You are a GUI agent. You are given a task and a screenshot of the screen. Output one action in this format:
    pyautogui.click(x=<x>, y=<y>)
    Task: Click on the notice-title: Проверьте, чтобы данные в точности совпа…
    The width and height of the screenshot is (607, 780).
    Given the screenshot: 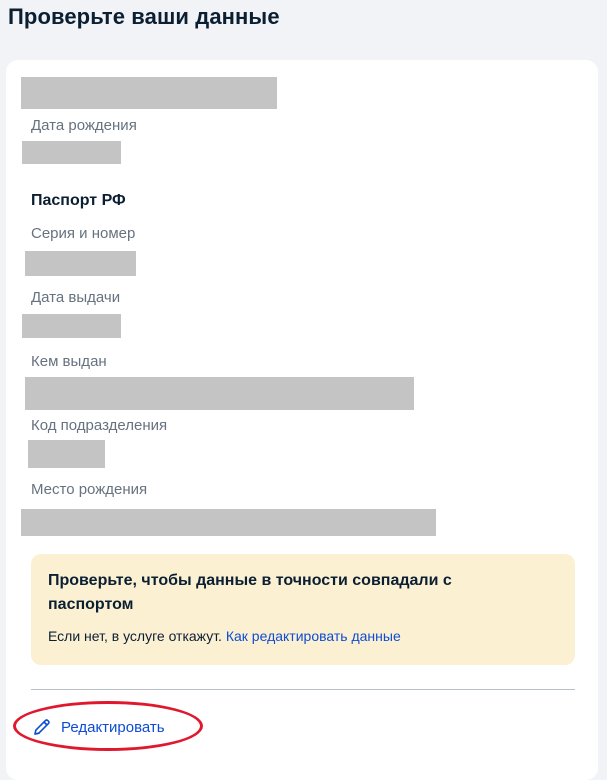 What is the action you would take?
    pyautogui.click(x=250, y=592)
    